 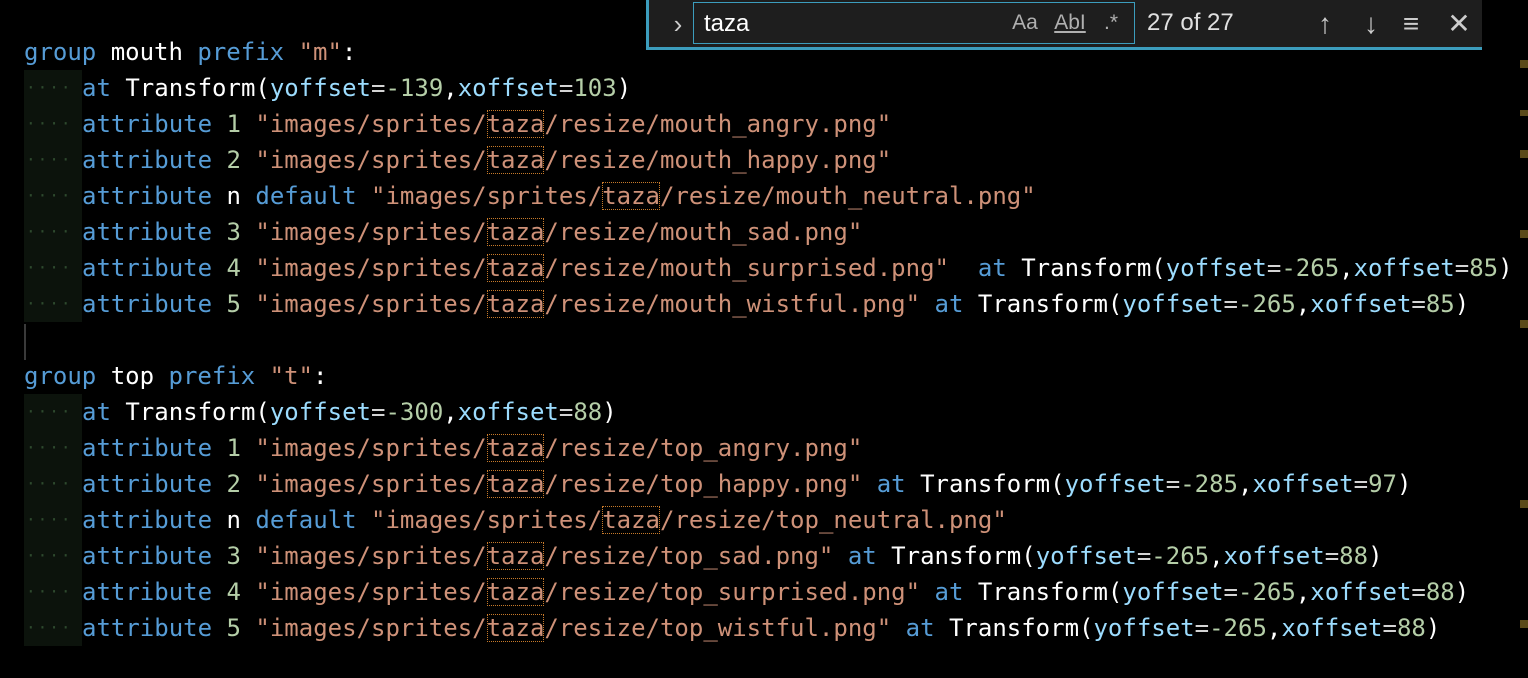 I want to click on arrow-up-icon: ↑, so click(x=1325, y=24).